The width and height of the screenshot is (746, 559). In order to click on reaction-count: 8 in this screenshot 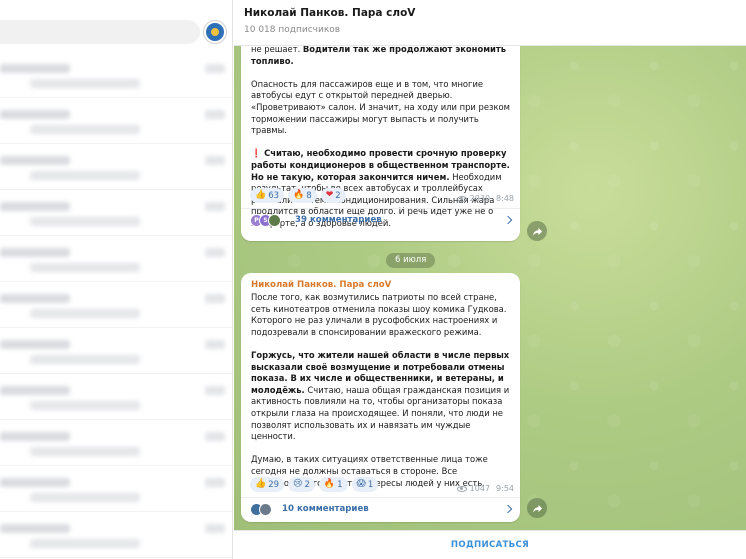, I will do `click(309, 195)`.